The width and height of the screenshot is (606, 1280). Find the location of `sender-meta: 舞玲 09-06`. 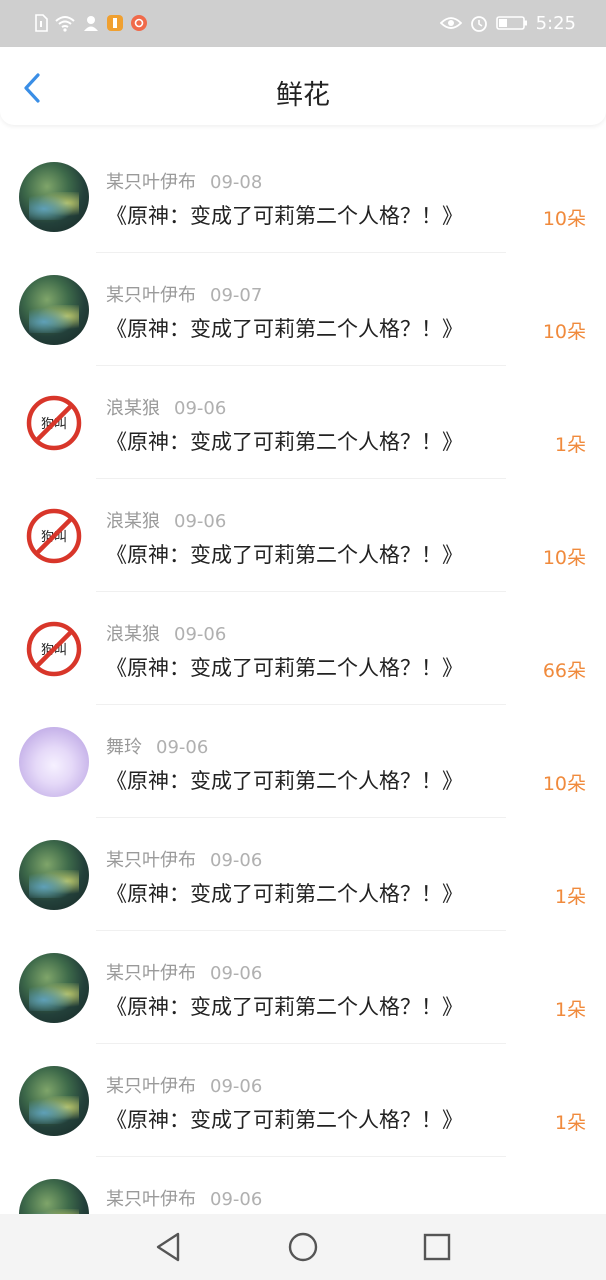

sender-meta: 舞玲 09-06 is located at coordinates (157, 746).